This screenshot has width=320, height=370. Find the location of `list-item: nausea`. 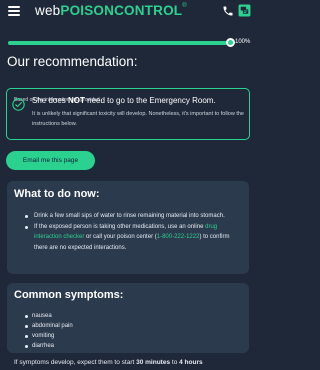

list-item: nausea is located at coordinates (48, 316).